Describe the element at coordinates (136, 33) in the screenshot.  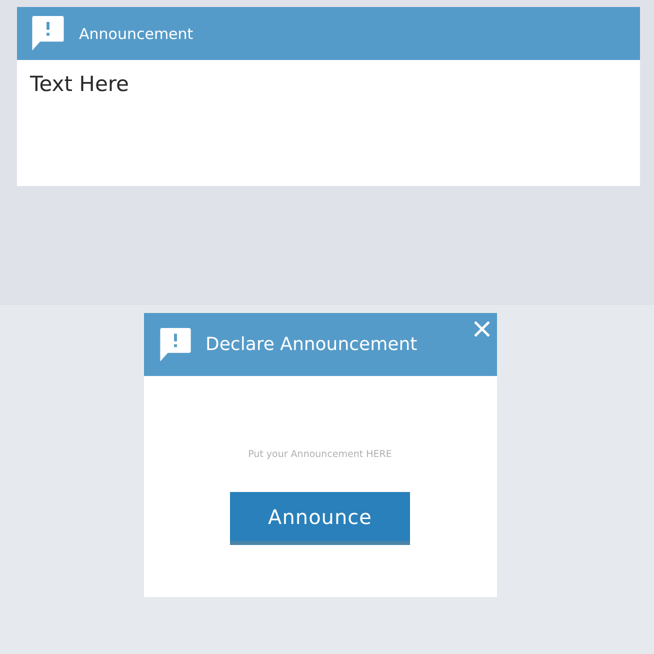
I see `card-title: Announcement` at that location.